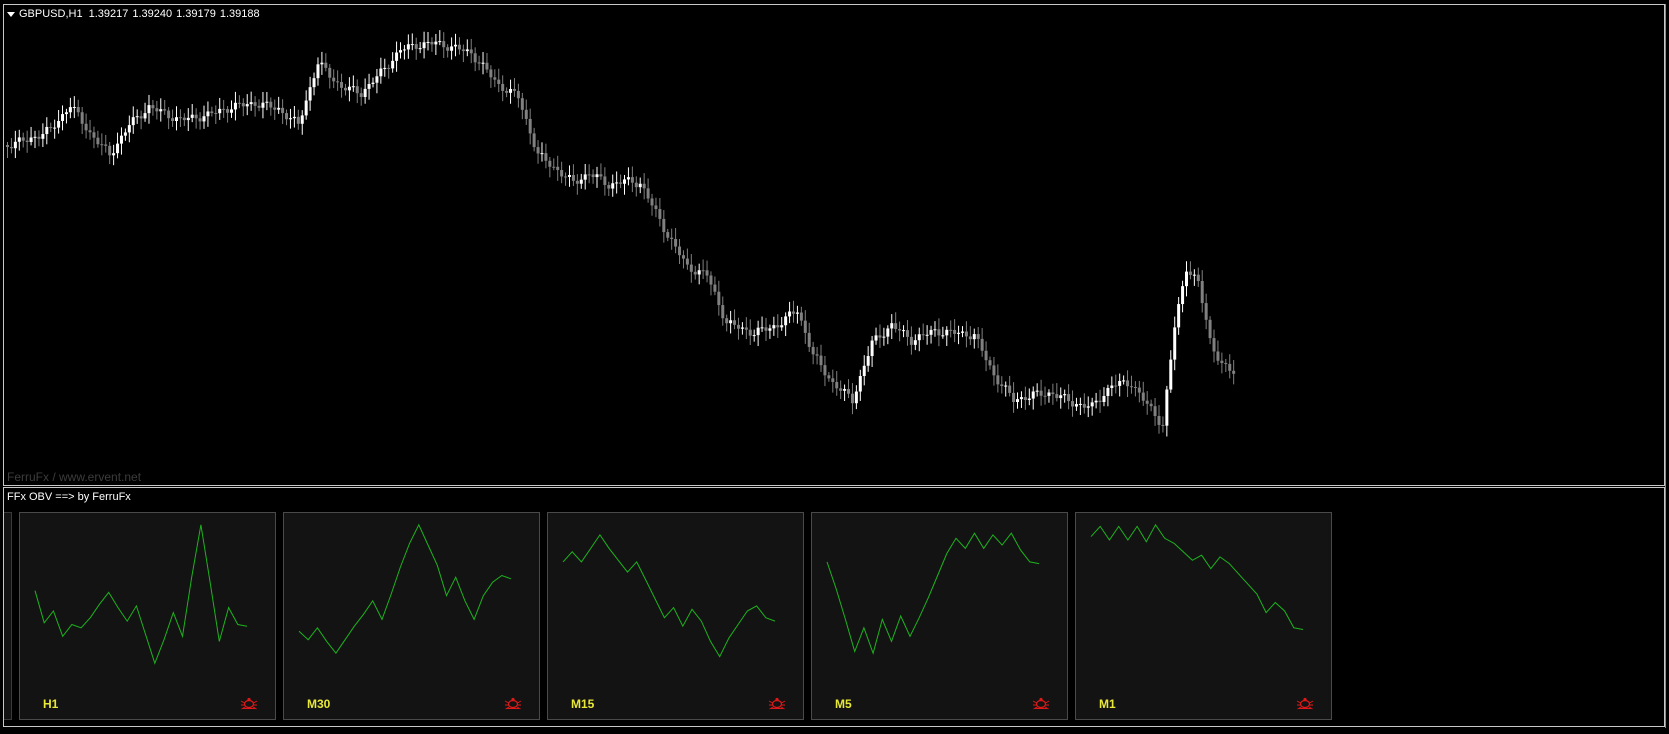 This screenshot has height=734, width=1669. Describe the element at coordinates (1107, 704) in the screenshot. I see `timeframe-label: M1` at that location.